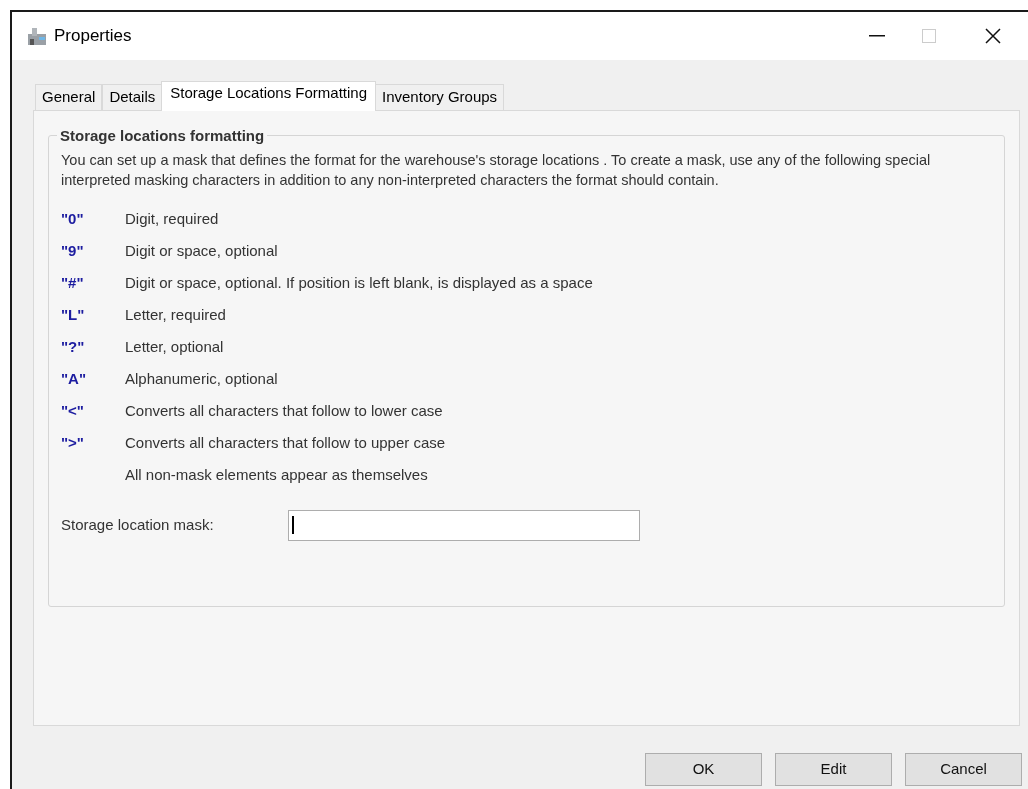 Image resolution: width=1028 pixels, height=789 pixels. Describe the element at coordinates (175, 314) in the screenshot. I see `mask-meaning: Letter, required` at that location.